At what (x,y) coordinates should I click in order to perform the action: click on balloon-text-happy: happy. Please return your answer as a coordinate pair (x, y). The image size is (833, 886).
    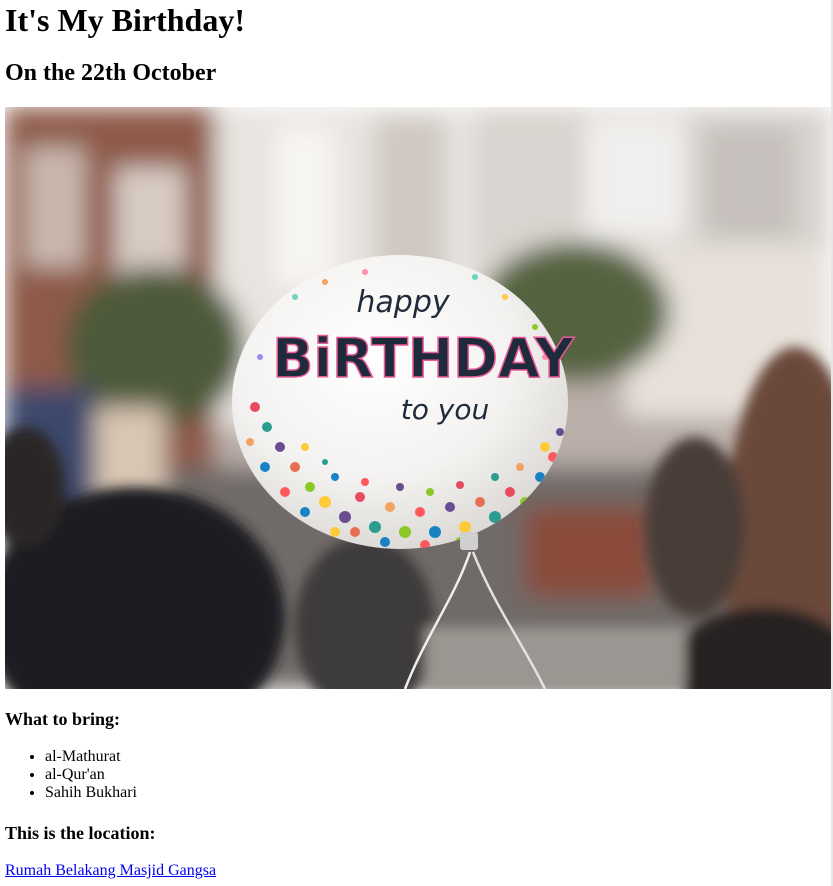
    Looking at the image, I should click on (403, 302).